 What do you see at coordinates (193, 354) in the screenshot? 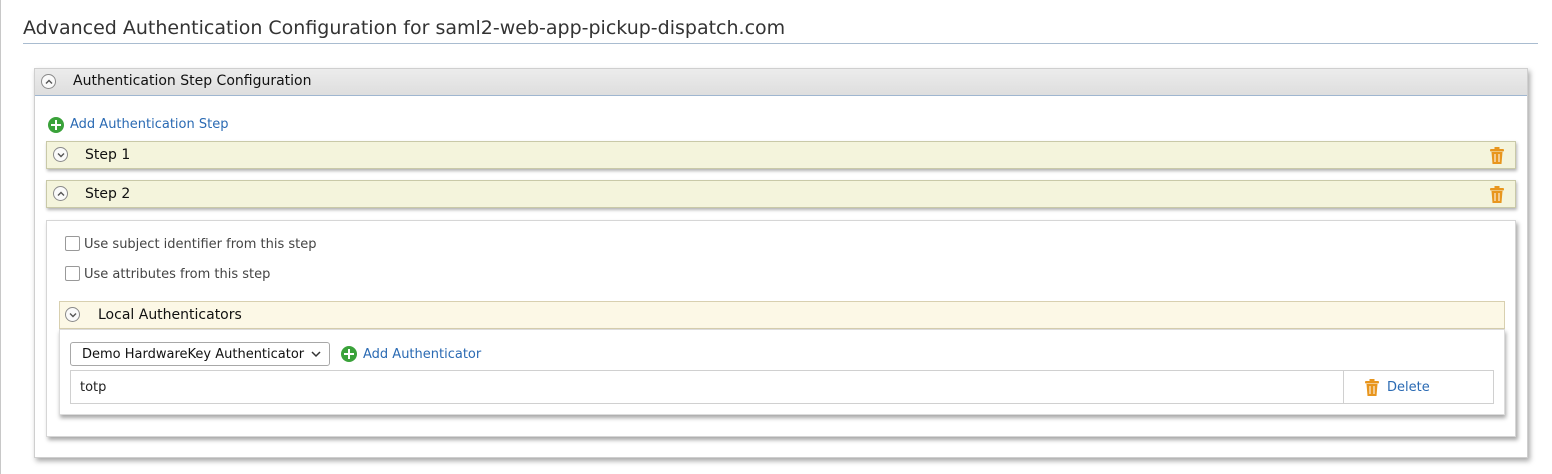
I see `authenticator-select-value: Demo HardwareKey Authenticator` at bounding box center [193, 354].